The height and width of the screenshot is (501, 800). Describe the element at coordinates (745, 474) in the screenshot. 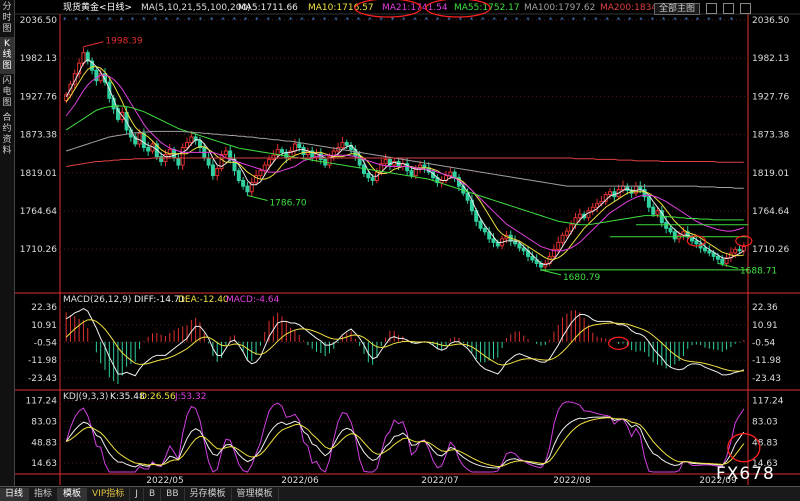

I see `watermark-logo: FX678` at that location.